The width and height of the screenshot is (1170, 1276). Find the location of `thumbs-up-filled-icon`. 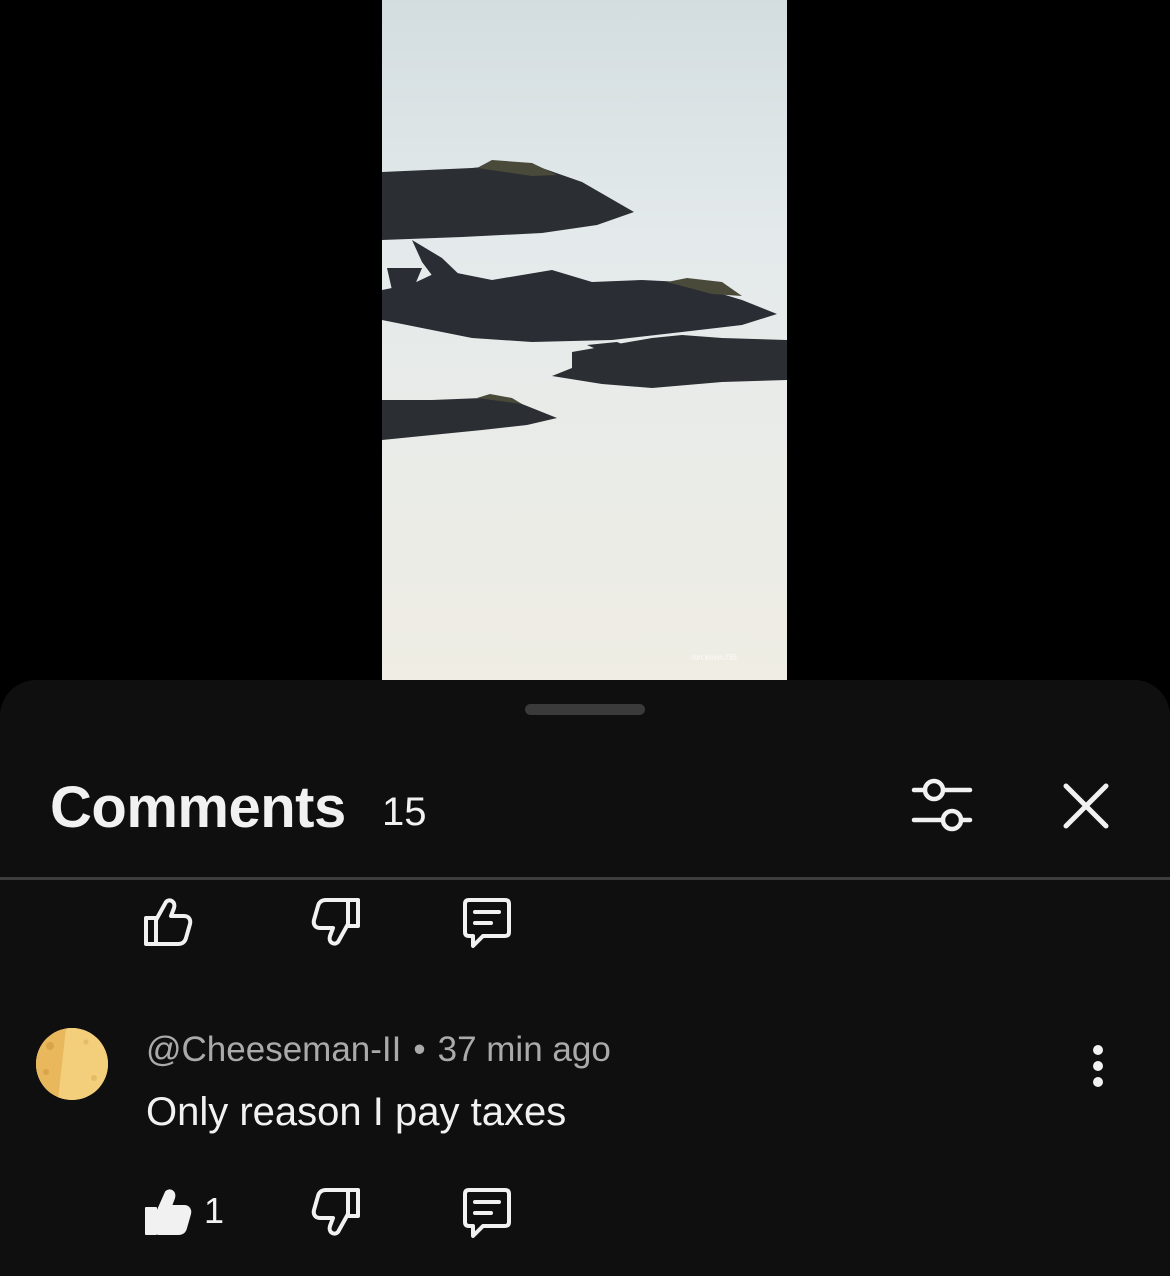

thumbs-up-filled-icon is located at coordinates (168, 1212).